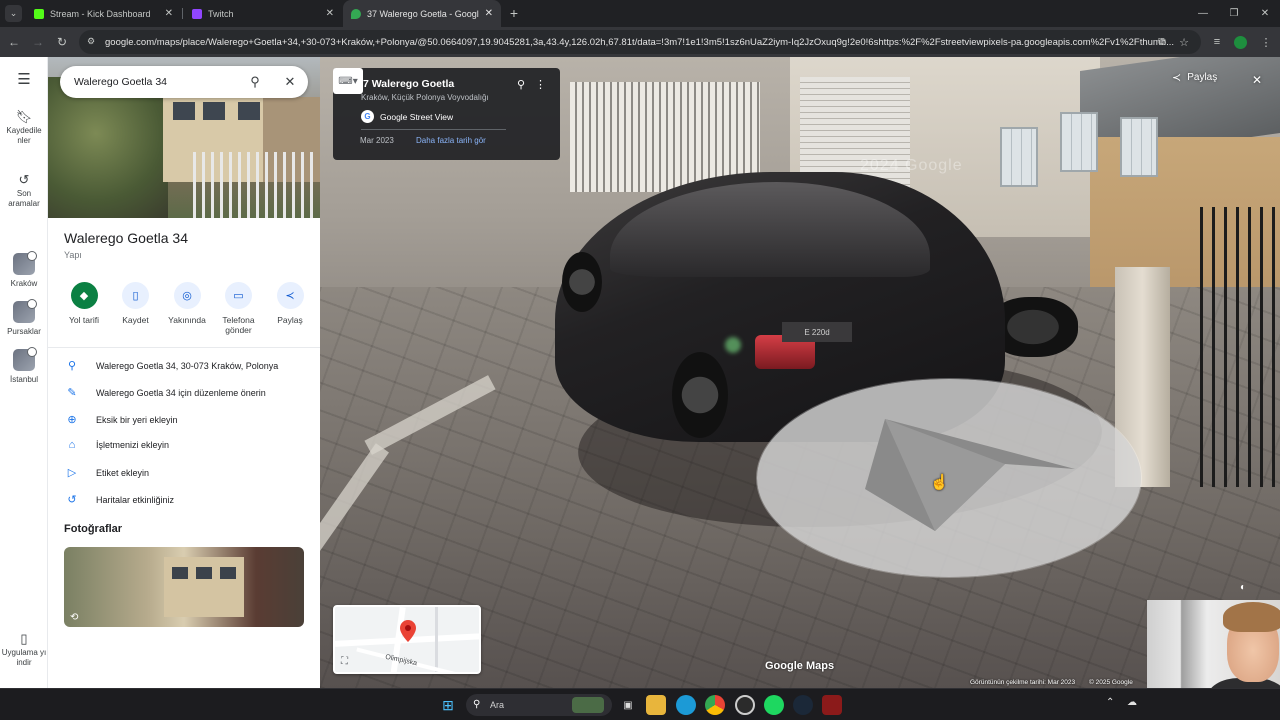 The height and width of the screenshot is (720, 1280). What do you see at coordinates (221, 13) in the screenshot?
I see `tab-title: Twitch` at bounding box center [221, 13].